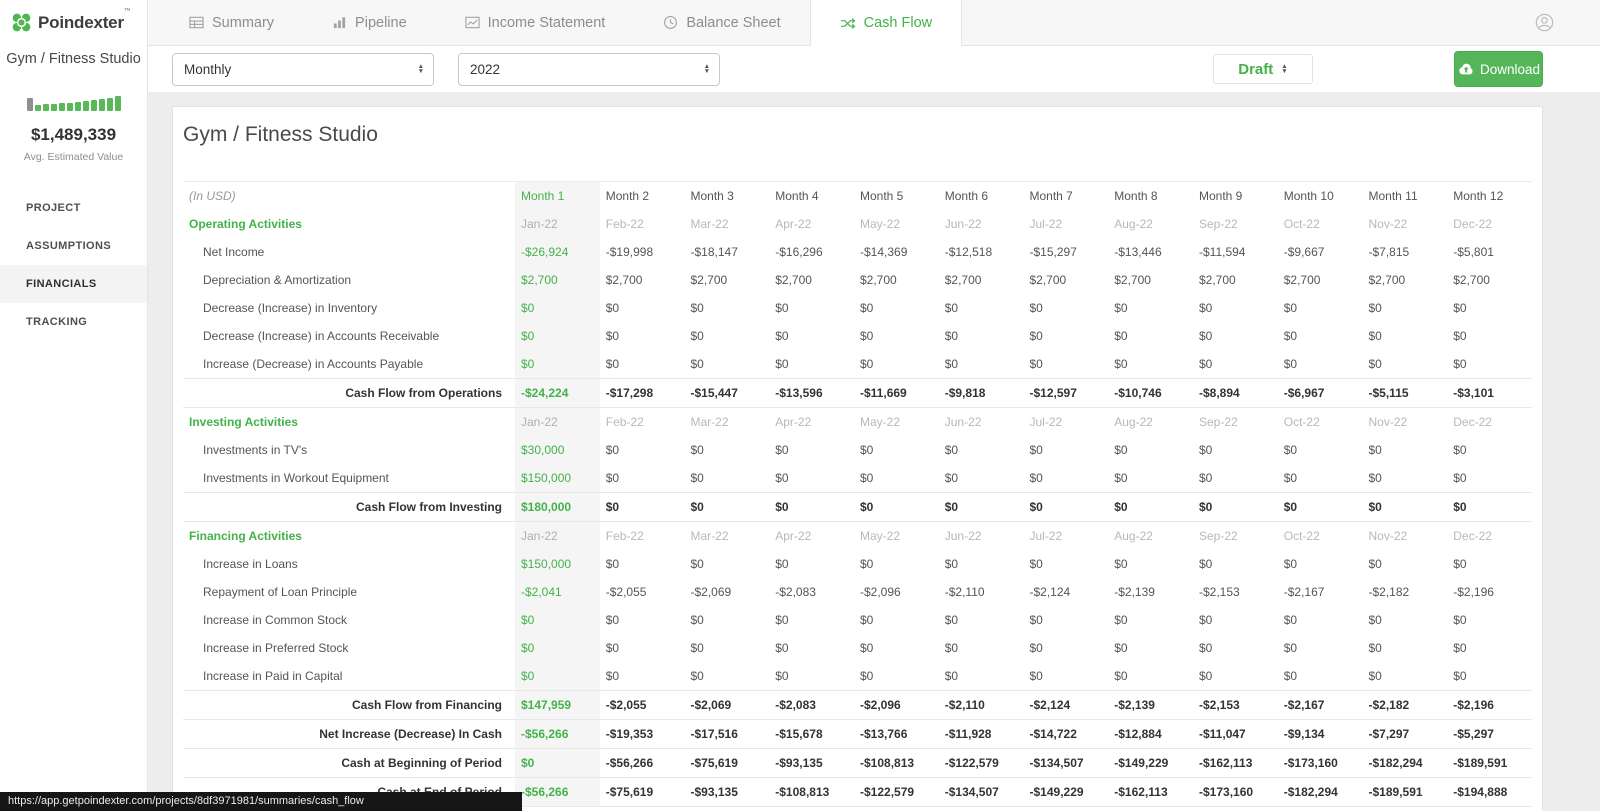 The image size is (1600, 811). What do you see at coordinates (589, 69) in the screenshot?
I see `year-select: 2022 ▲ ▼` at bounding box center [589, 69].